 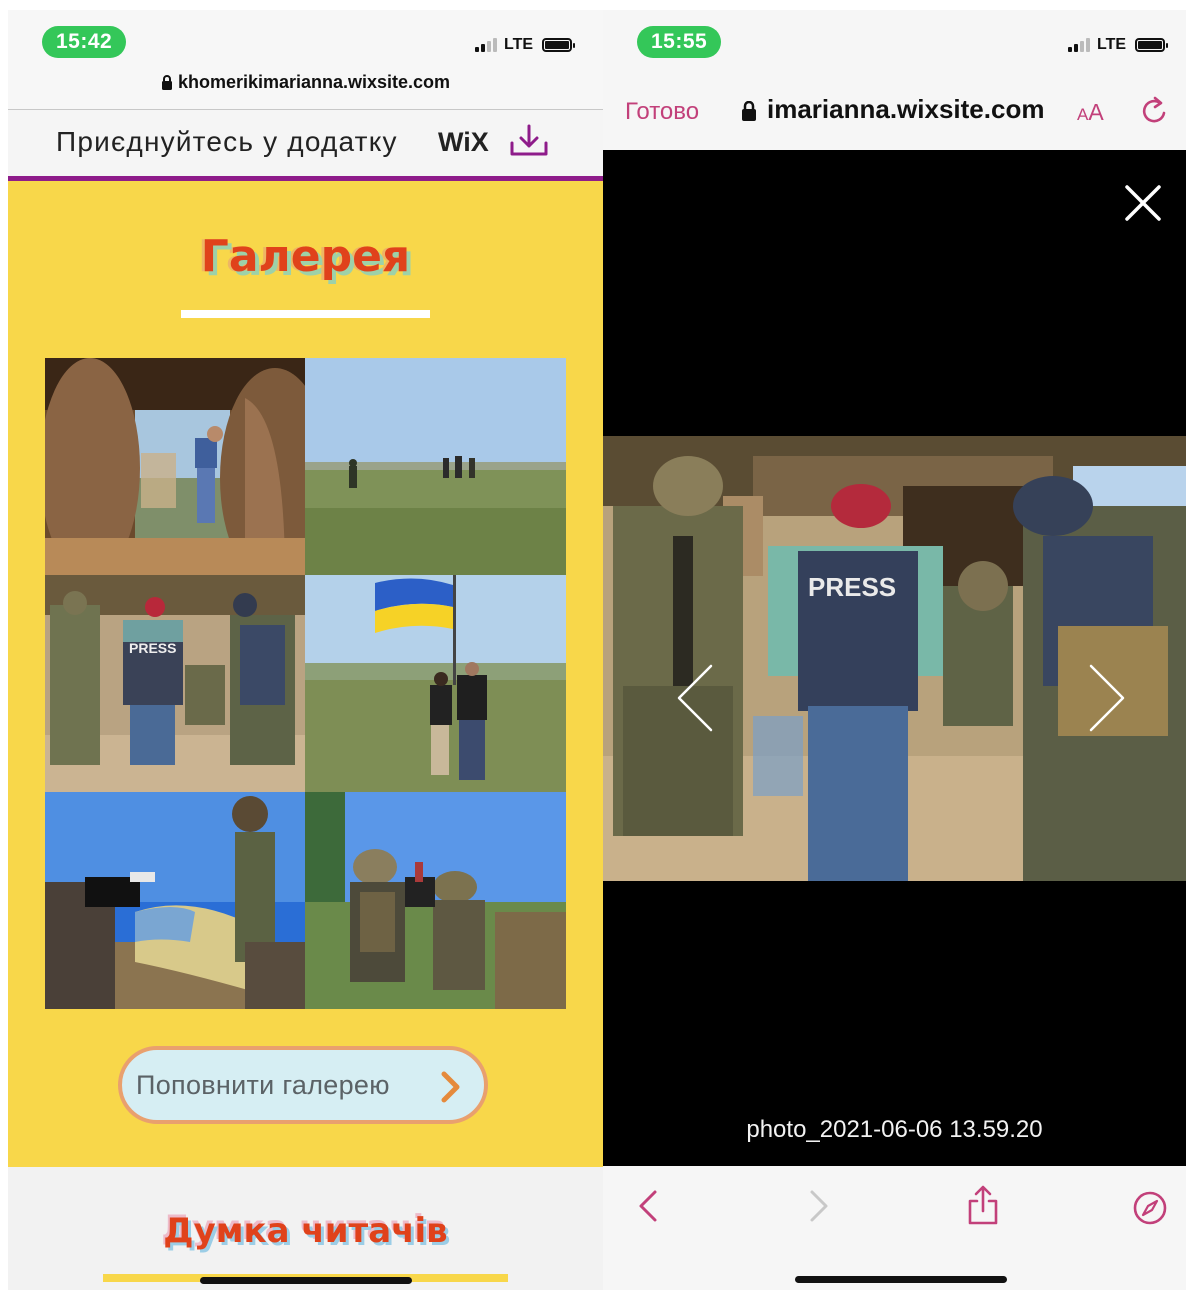 What do you see at coordinates (1155, 111) in the screenshot?
I see `reload-icon` at bounding box center [1155, 111].